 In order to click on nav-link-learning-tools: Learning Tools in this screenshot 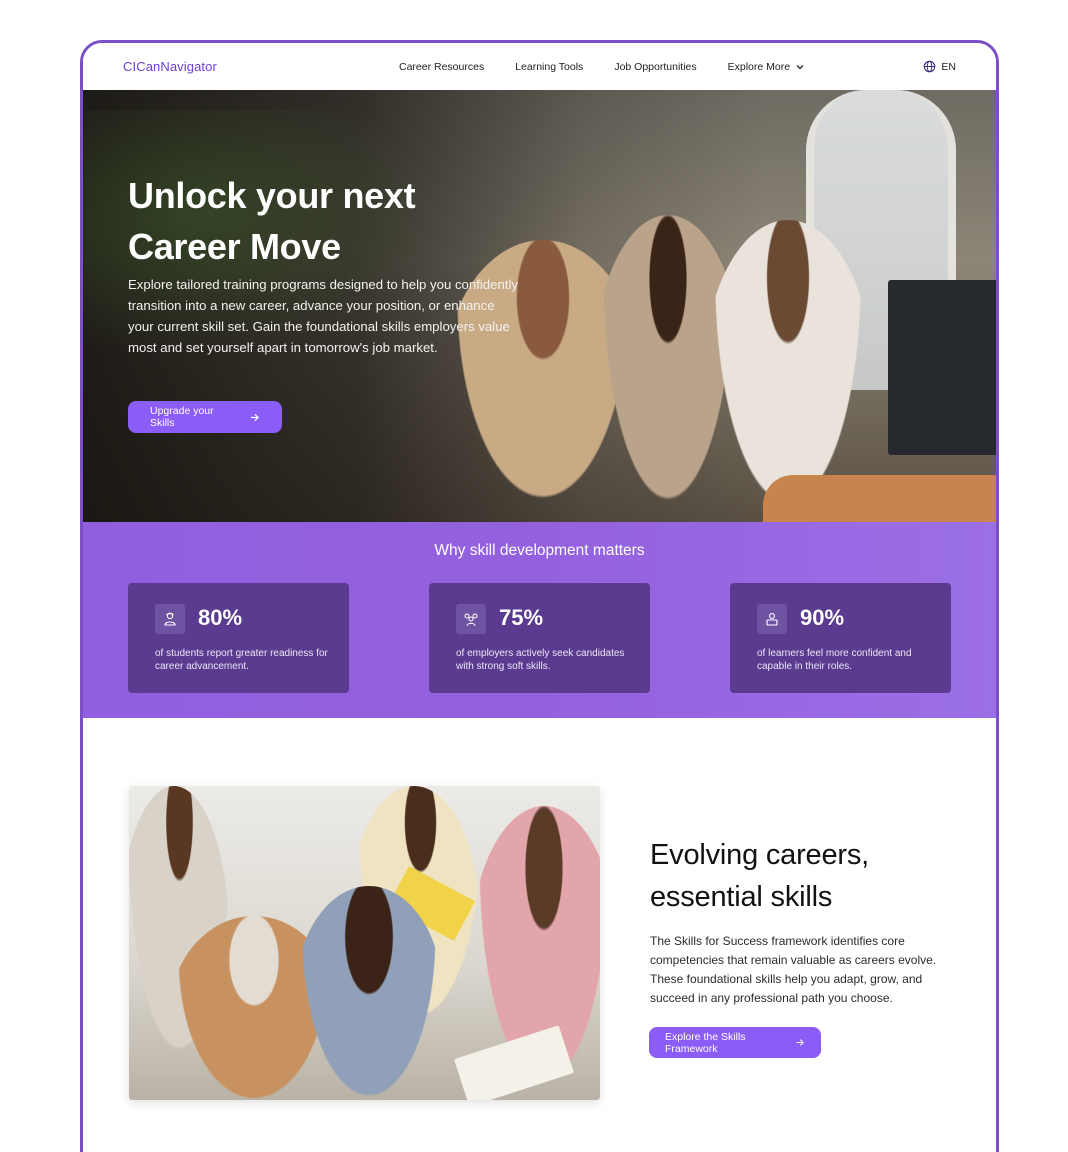, I will do `click(549, 67)`.